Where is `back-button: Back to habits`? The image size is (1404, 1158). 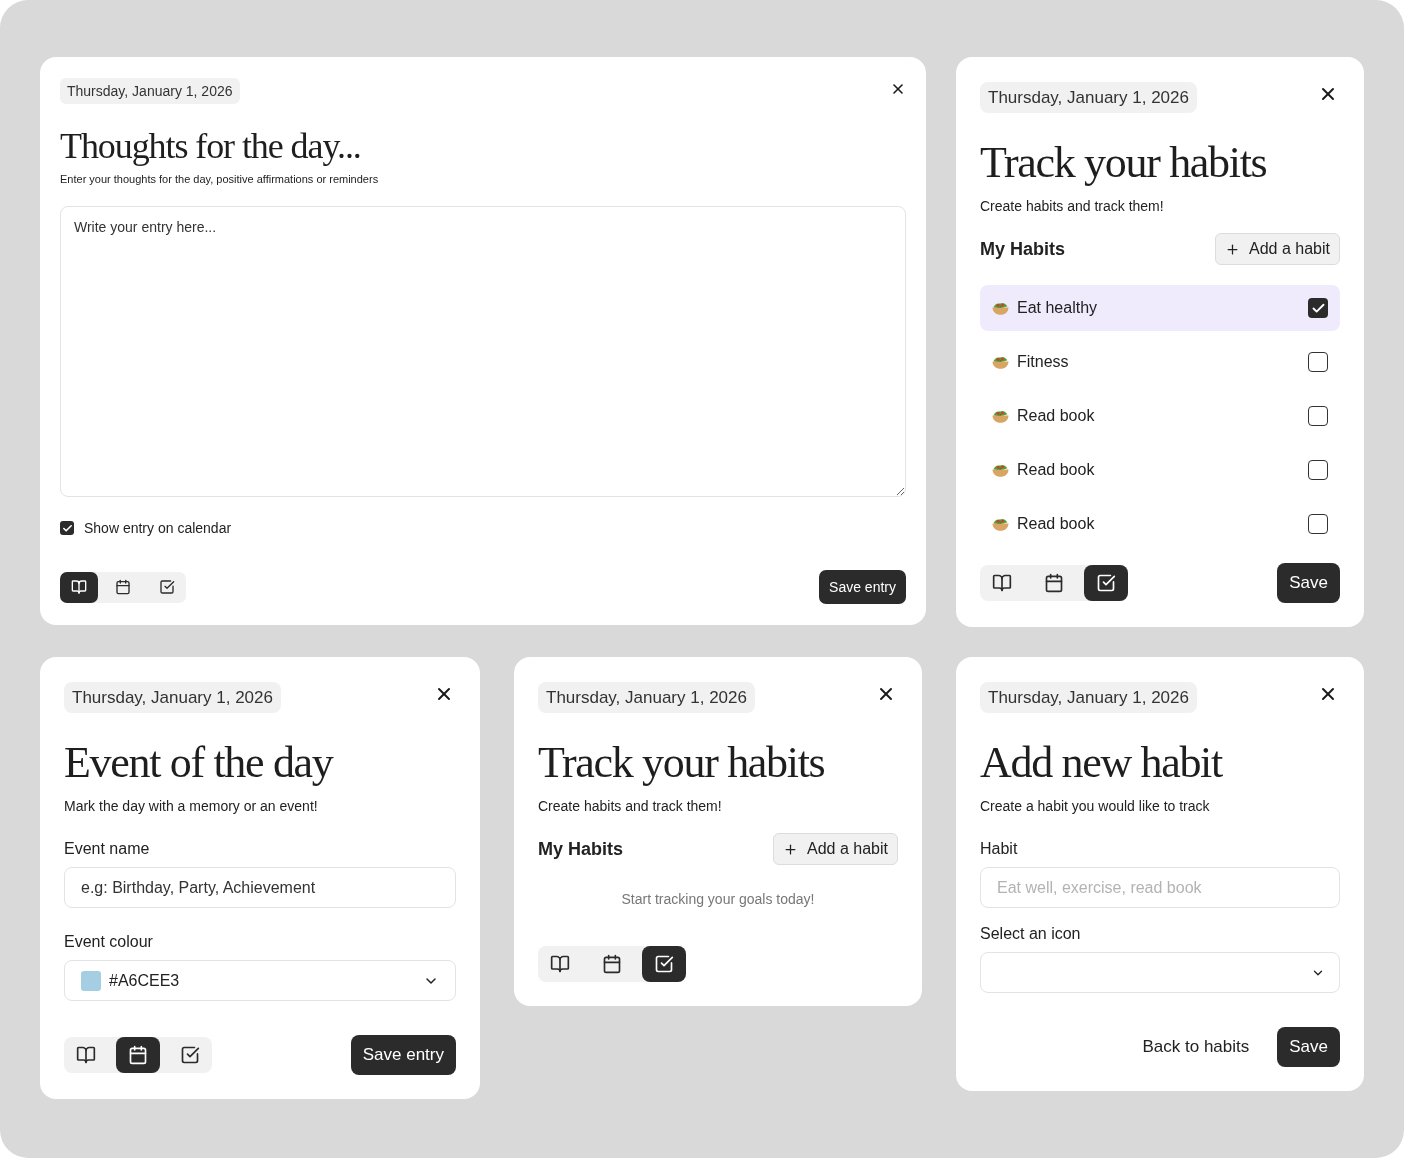
back-button: Back to habits is located at coordinates (1196, 1047).